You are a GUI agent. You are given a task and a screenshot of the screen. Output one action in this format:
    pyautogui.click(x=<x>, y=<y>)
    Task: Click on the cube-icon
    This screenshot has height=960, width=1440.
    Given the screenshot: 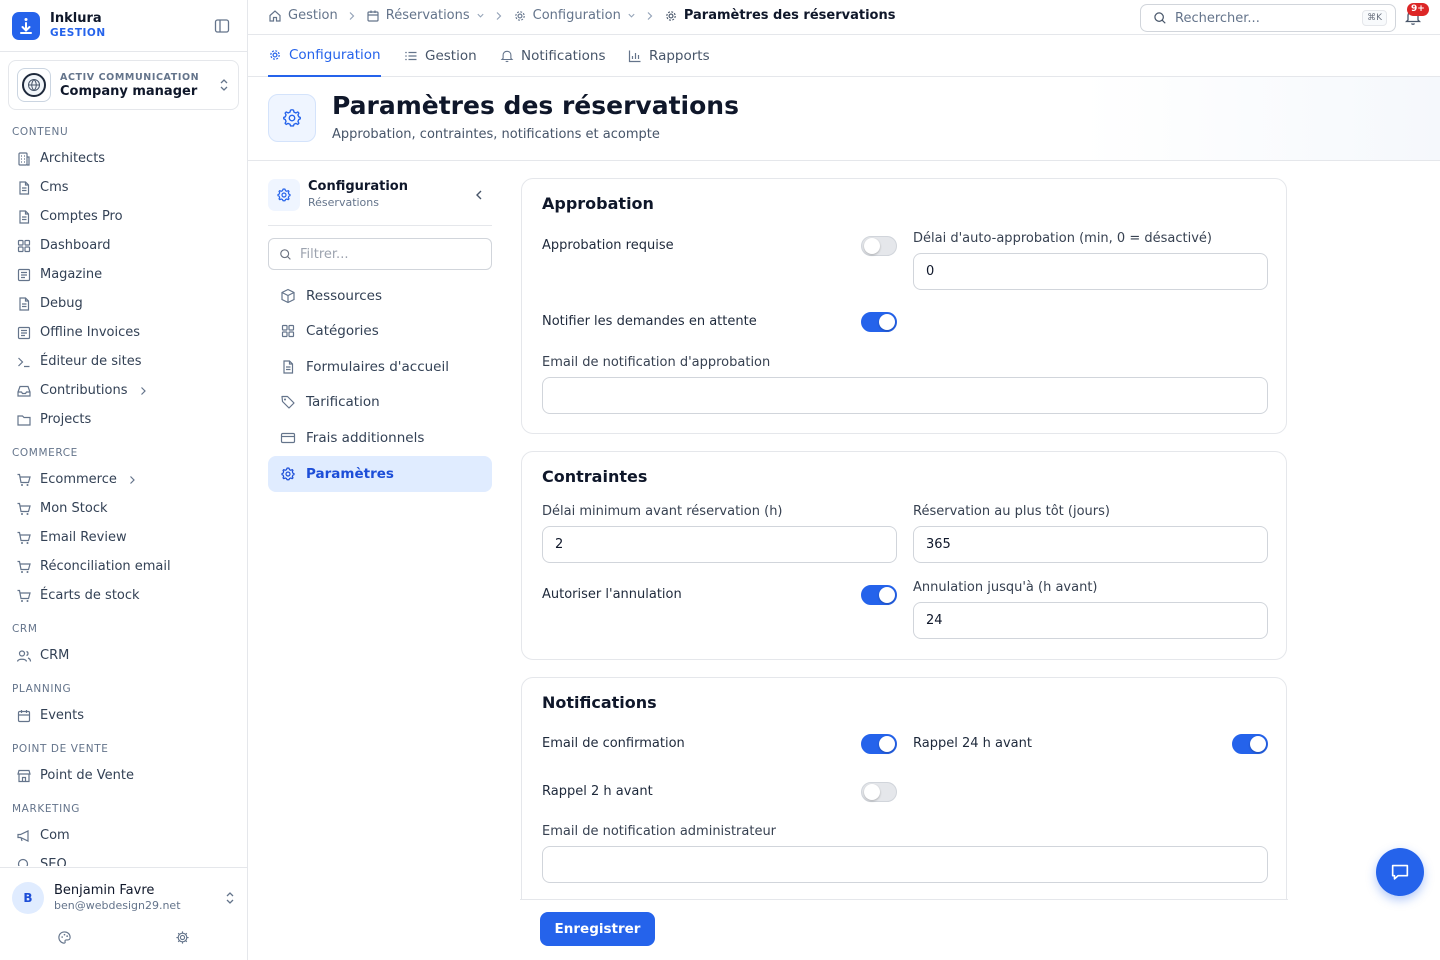 What is the action you would take?
    pyautogui.click(x=288, y=296)
    